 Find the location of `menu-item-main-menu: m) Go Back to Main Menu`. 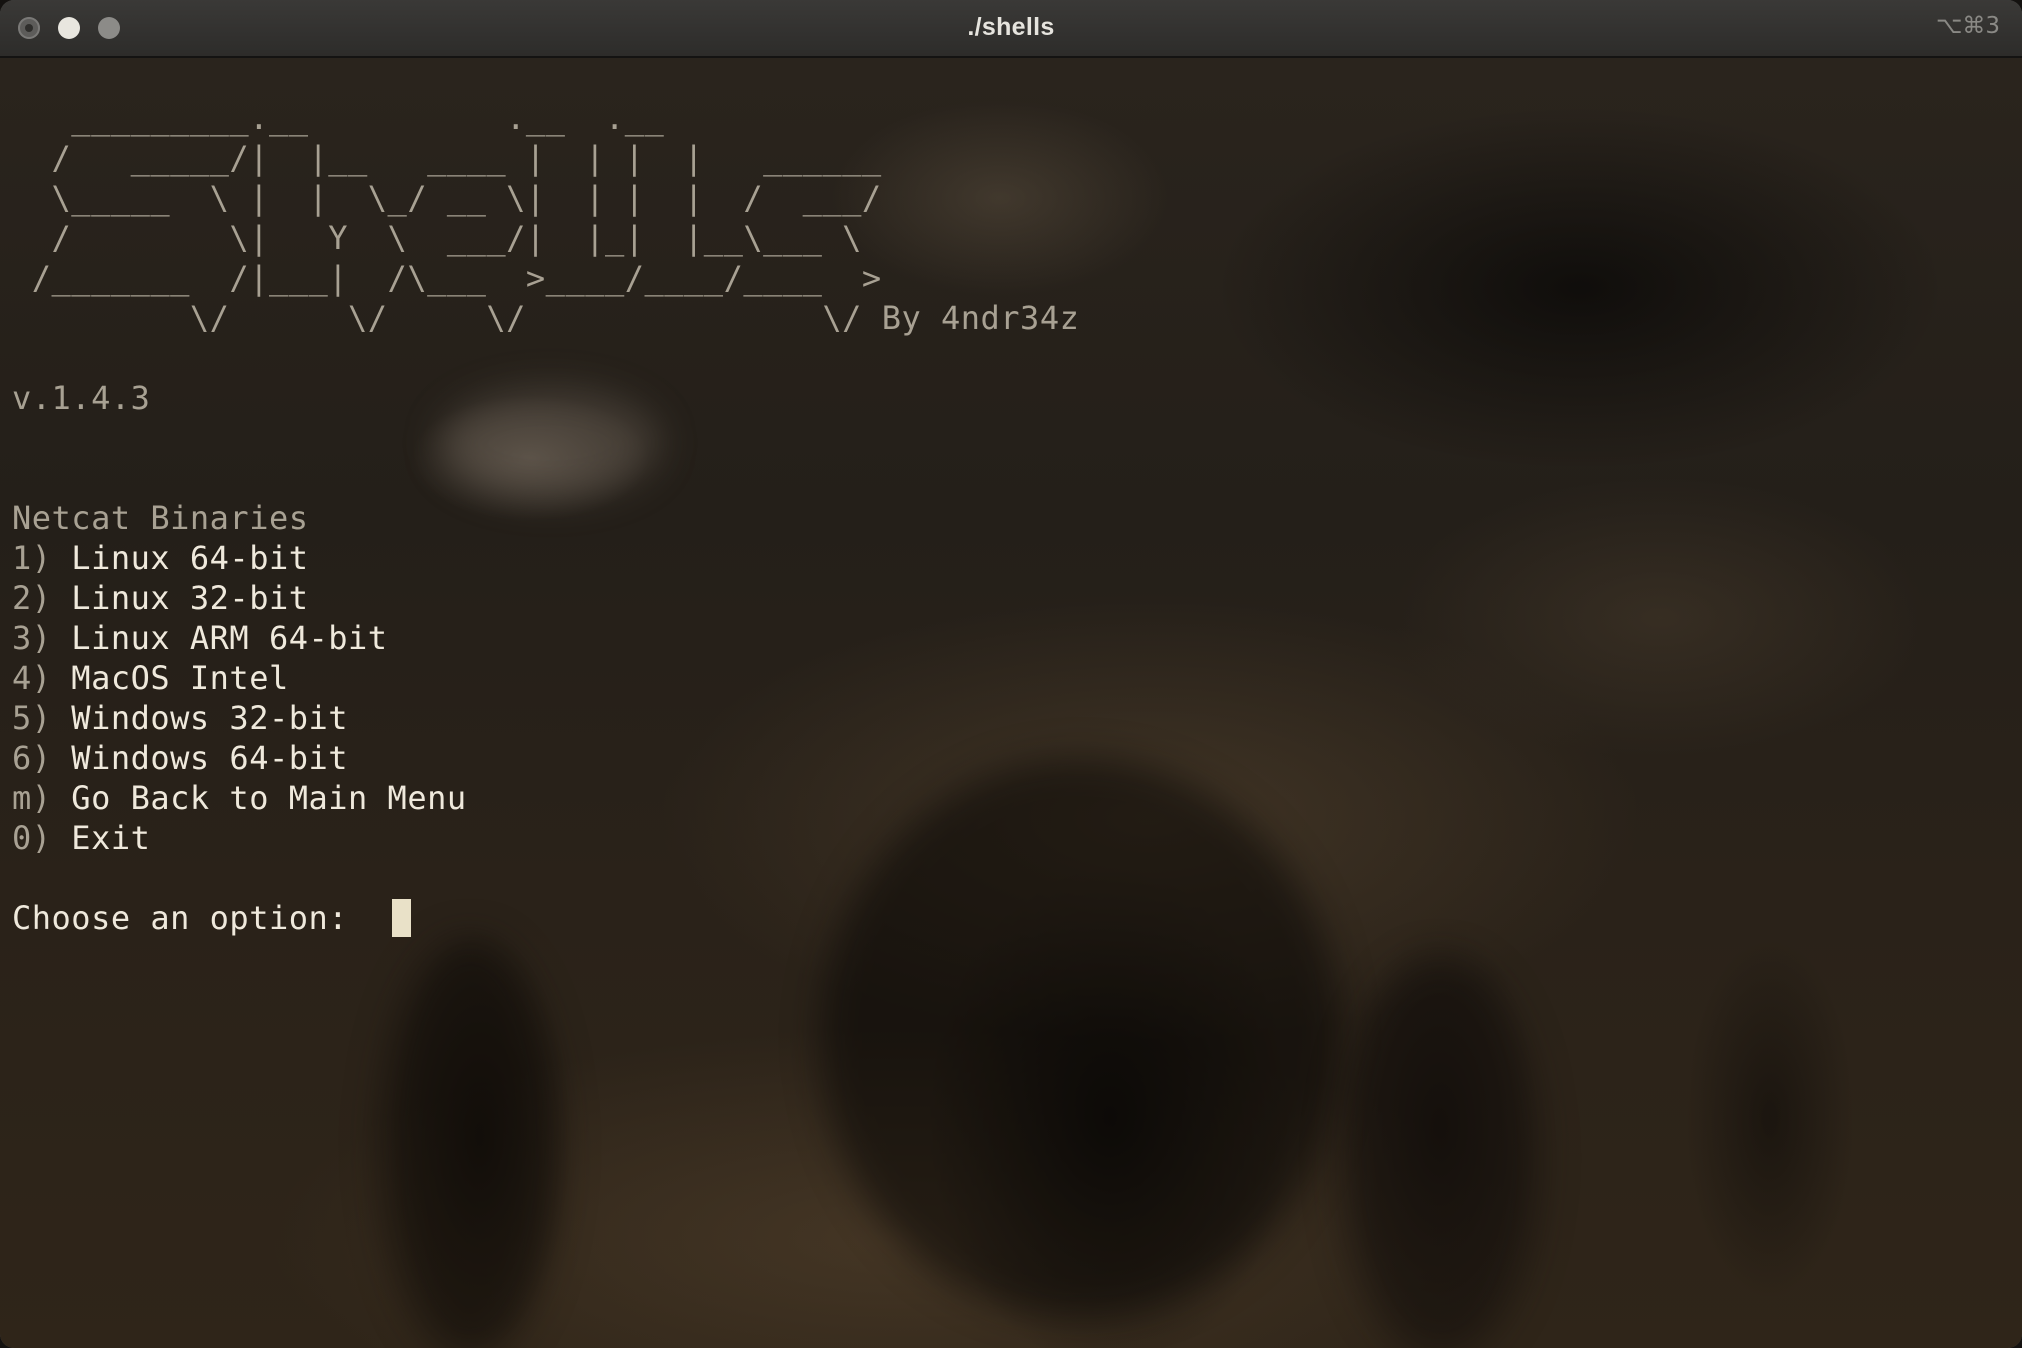

menu-item-main-menu: m) Go Back to Main Menu is located at coordinates (239, 798).